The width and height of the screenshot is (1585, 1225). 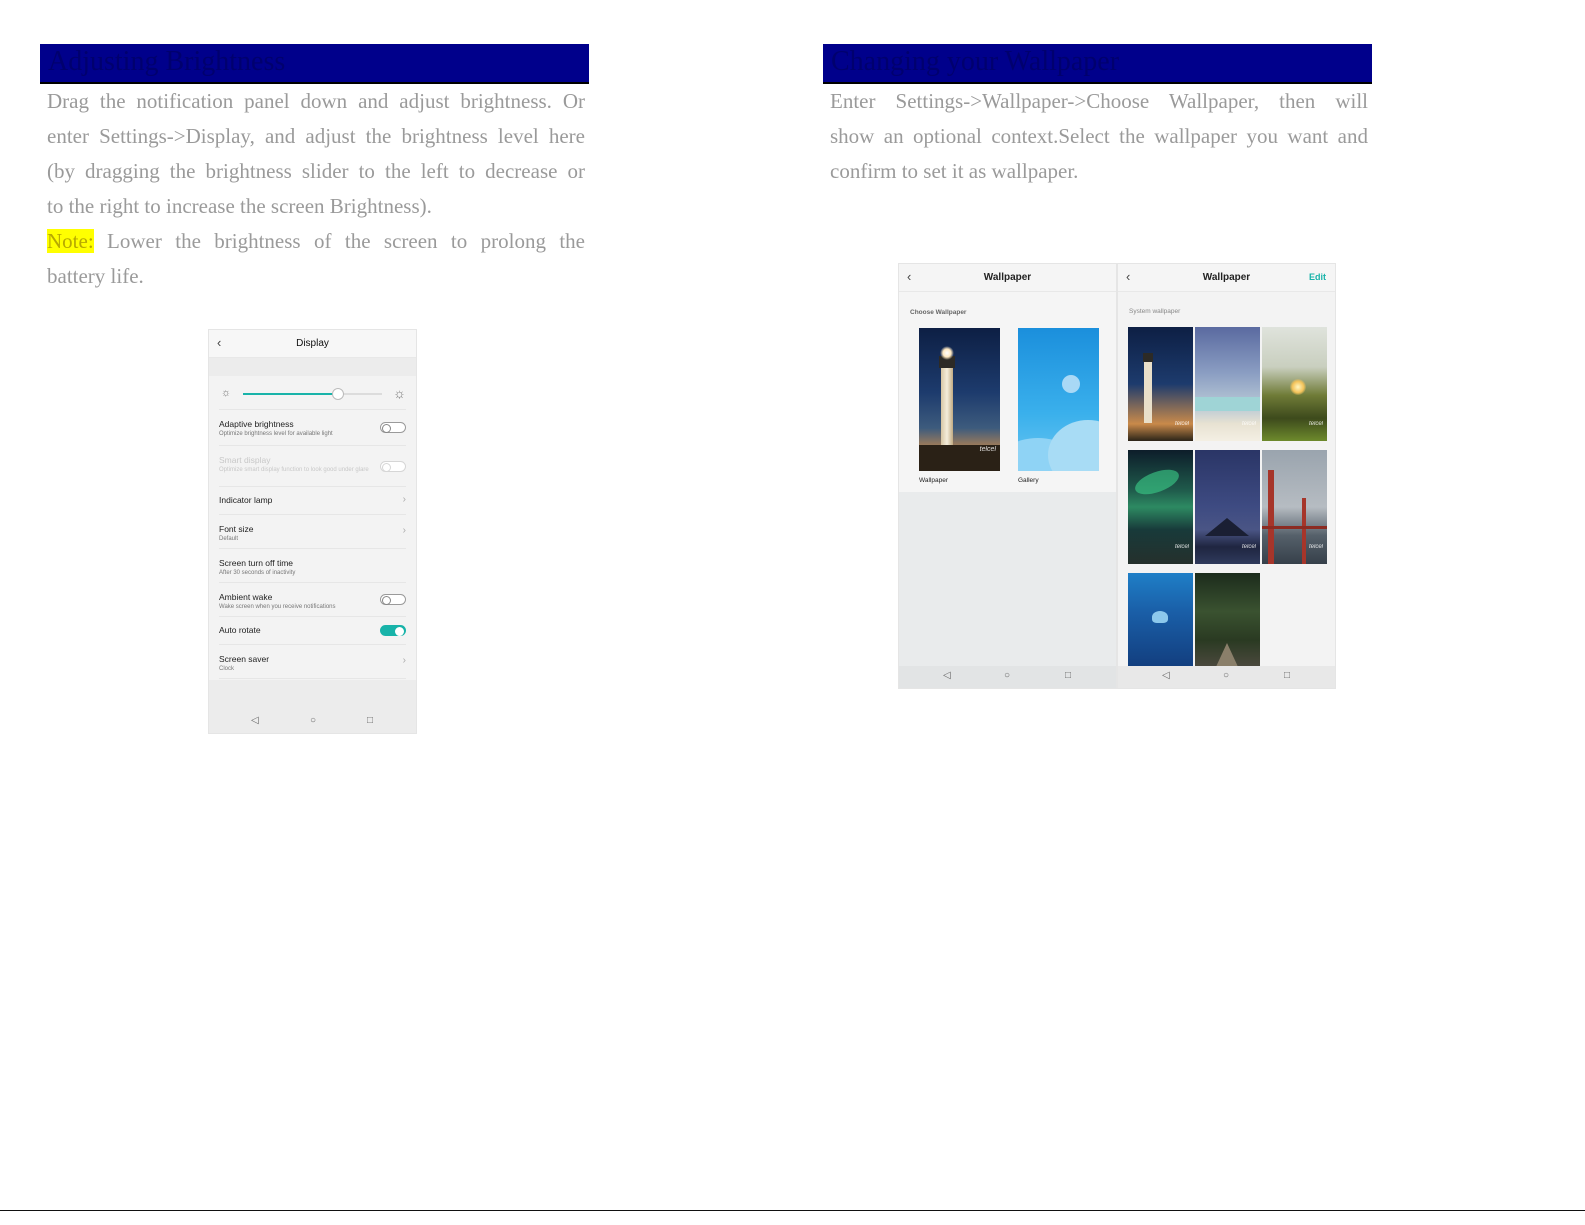 What do you see at coordinates (975, 61) in the screenshot?
I see `section-heading: Changing your Wallpaper` at bounding box center [975, 61].